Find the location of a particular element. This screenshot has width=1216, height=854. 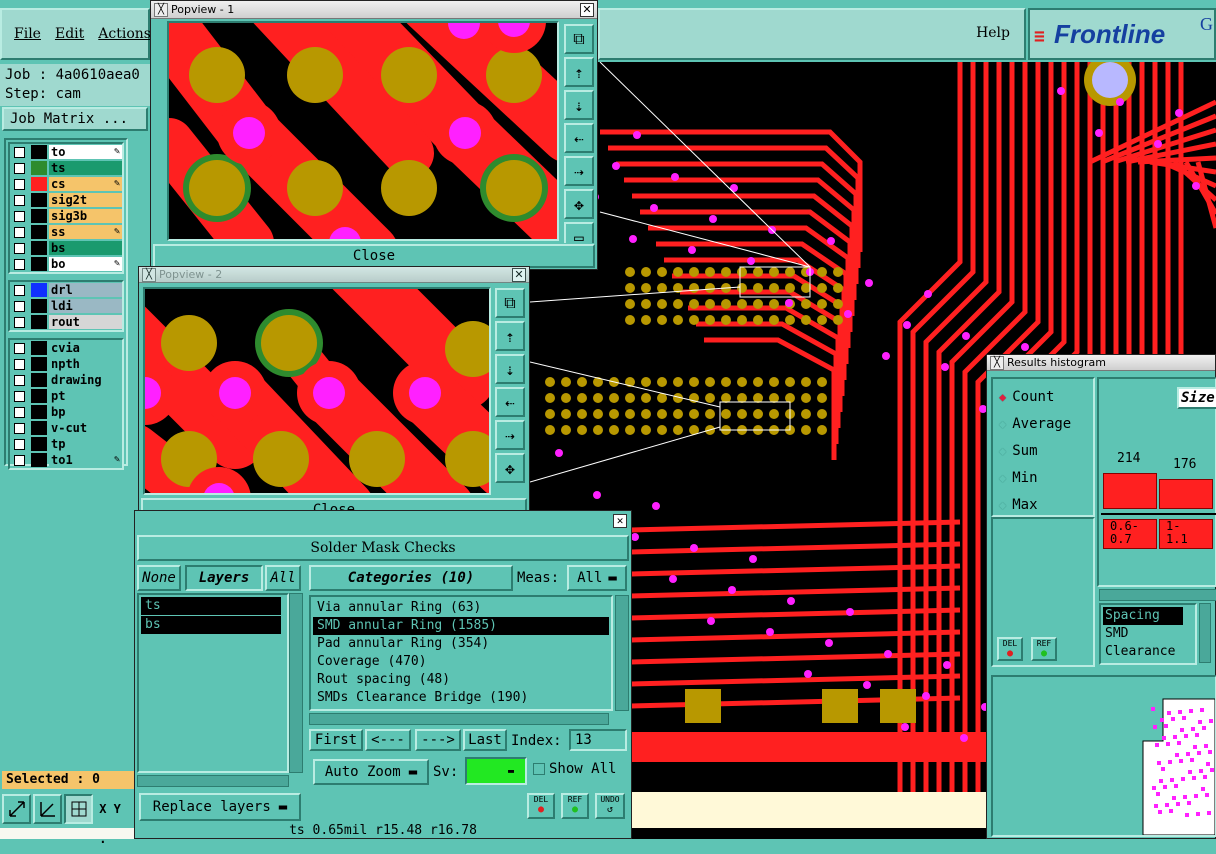

last-button: Last is located at coordinates (485, 740).